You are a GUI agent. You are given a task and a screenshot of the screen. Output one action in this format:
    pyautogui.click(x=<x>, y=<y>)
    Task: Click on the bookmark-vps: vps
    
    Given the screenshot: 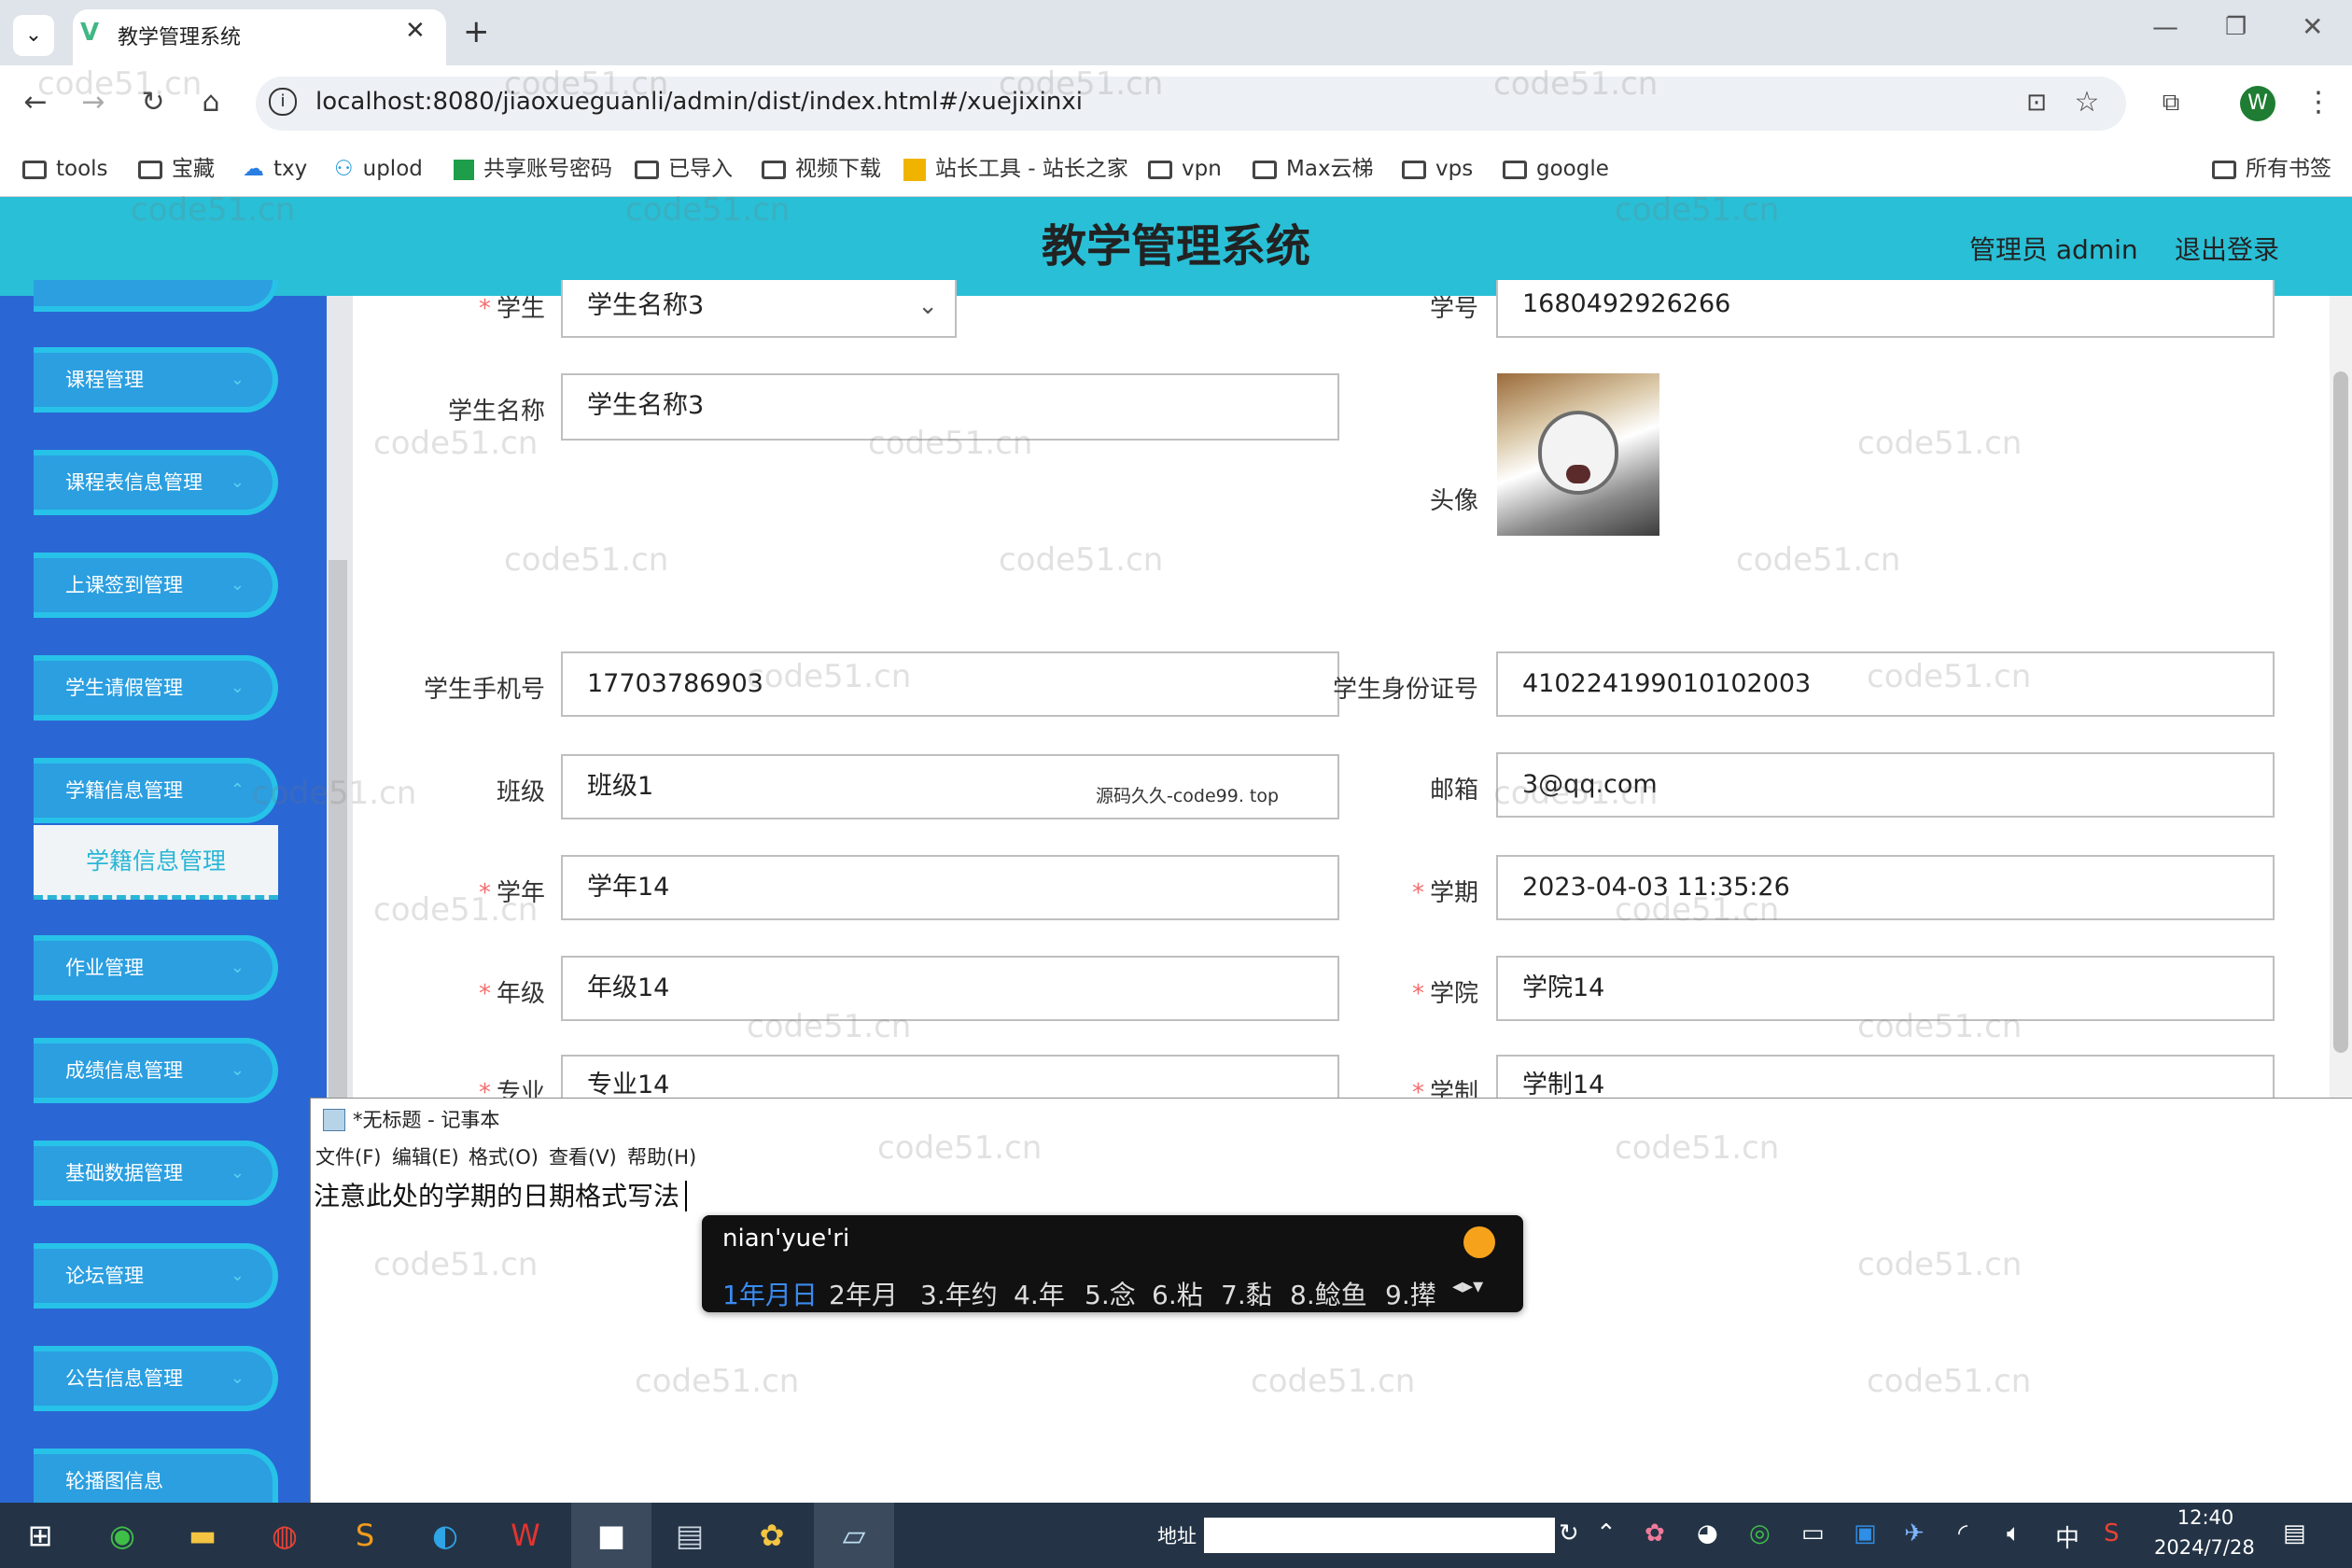 What is the action you would take?
    pyautogui.click(x=1437, y=169)
    